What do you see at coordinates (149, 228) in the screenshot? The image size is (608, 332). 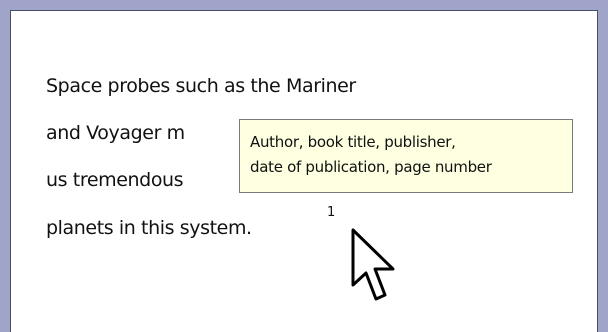 I see `document-text-line: planets in this system.` at bounding box center [149, 228].